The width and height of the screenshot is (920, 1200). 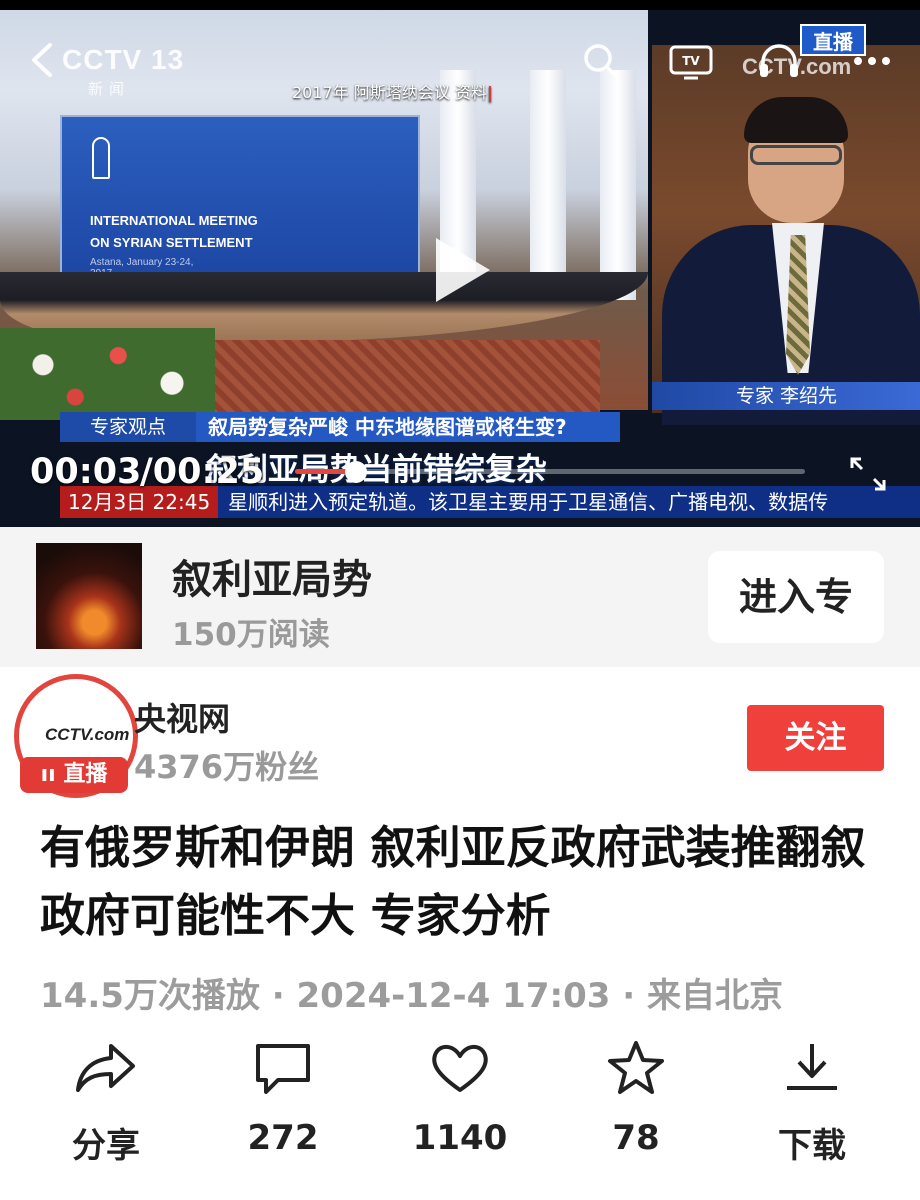 What do you see at coordinates (272, 580) in the screenshot?
I see `topic-title: 叙利亚局势` at bounding box center [272, 580].